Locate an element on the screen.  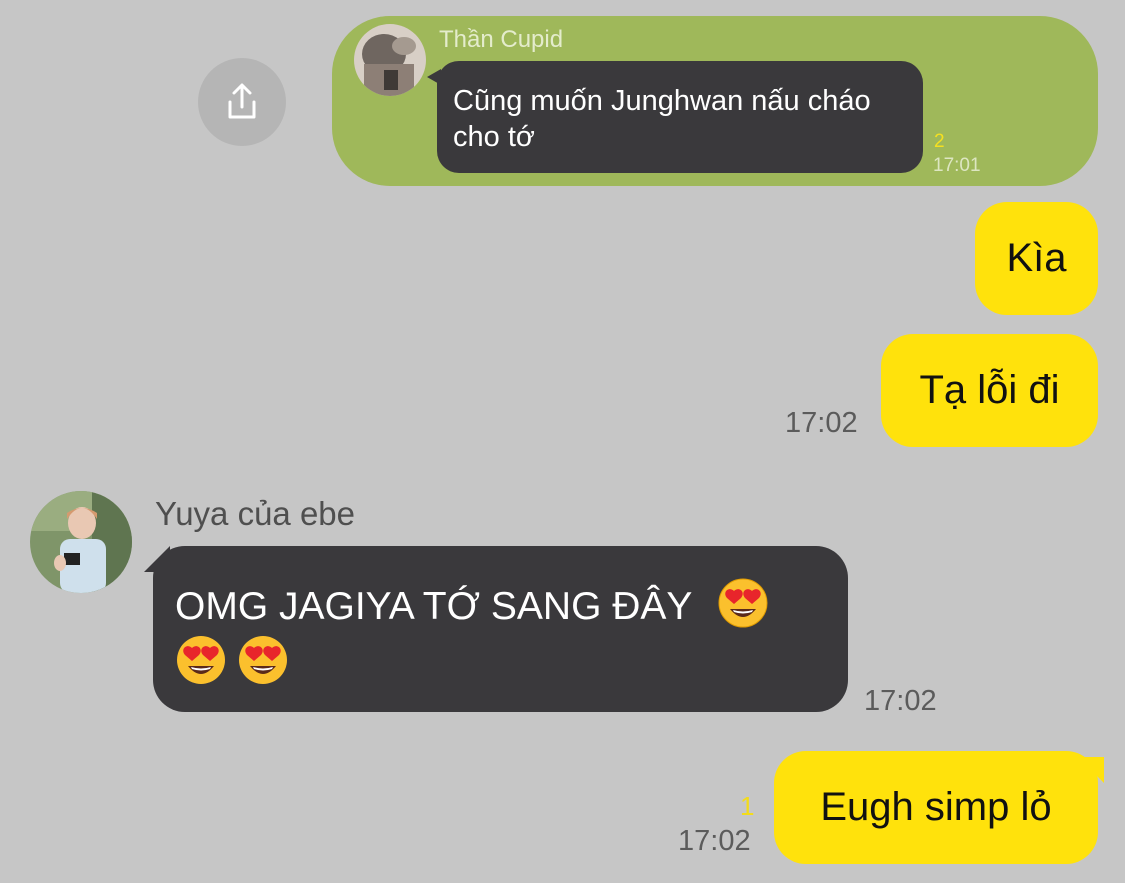
sent-message: Eugh simp lỏ is located at coordinates (936, 807).